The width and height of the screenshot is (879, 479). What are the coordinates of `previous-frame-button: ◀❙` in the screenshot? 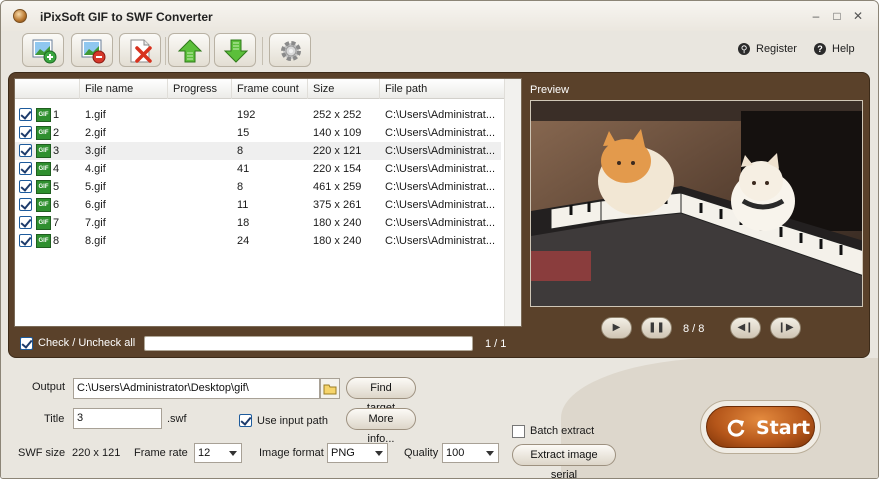 It's located at (745, 328).